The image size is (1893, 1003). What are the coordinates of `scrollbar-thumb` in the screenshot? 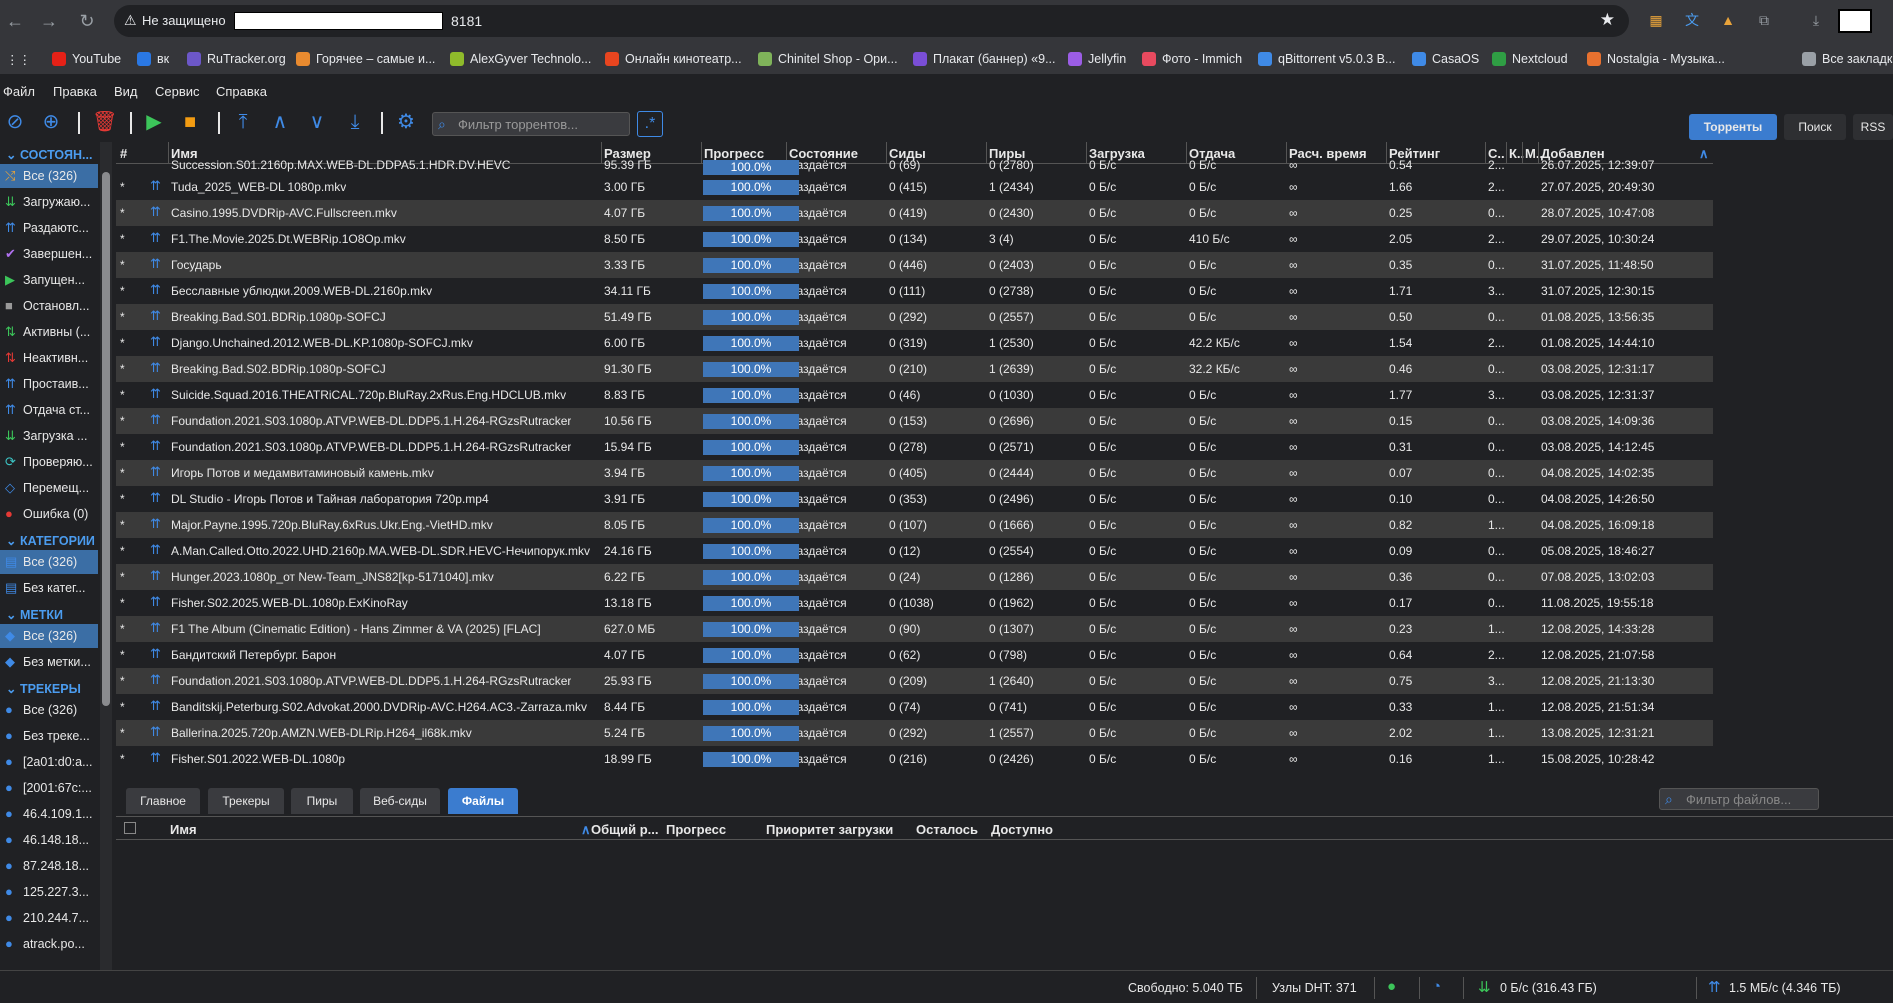 It's located at (106, 439).